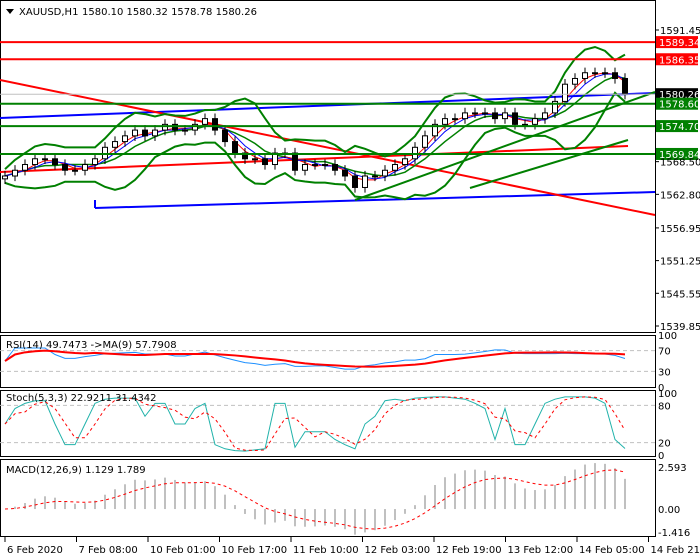 Image resolution: width=700 pixels, height=560 pixels. I want to click on macd-tick-label: -1.416, so click(674, 533).